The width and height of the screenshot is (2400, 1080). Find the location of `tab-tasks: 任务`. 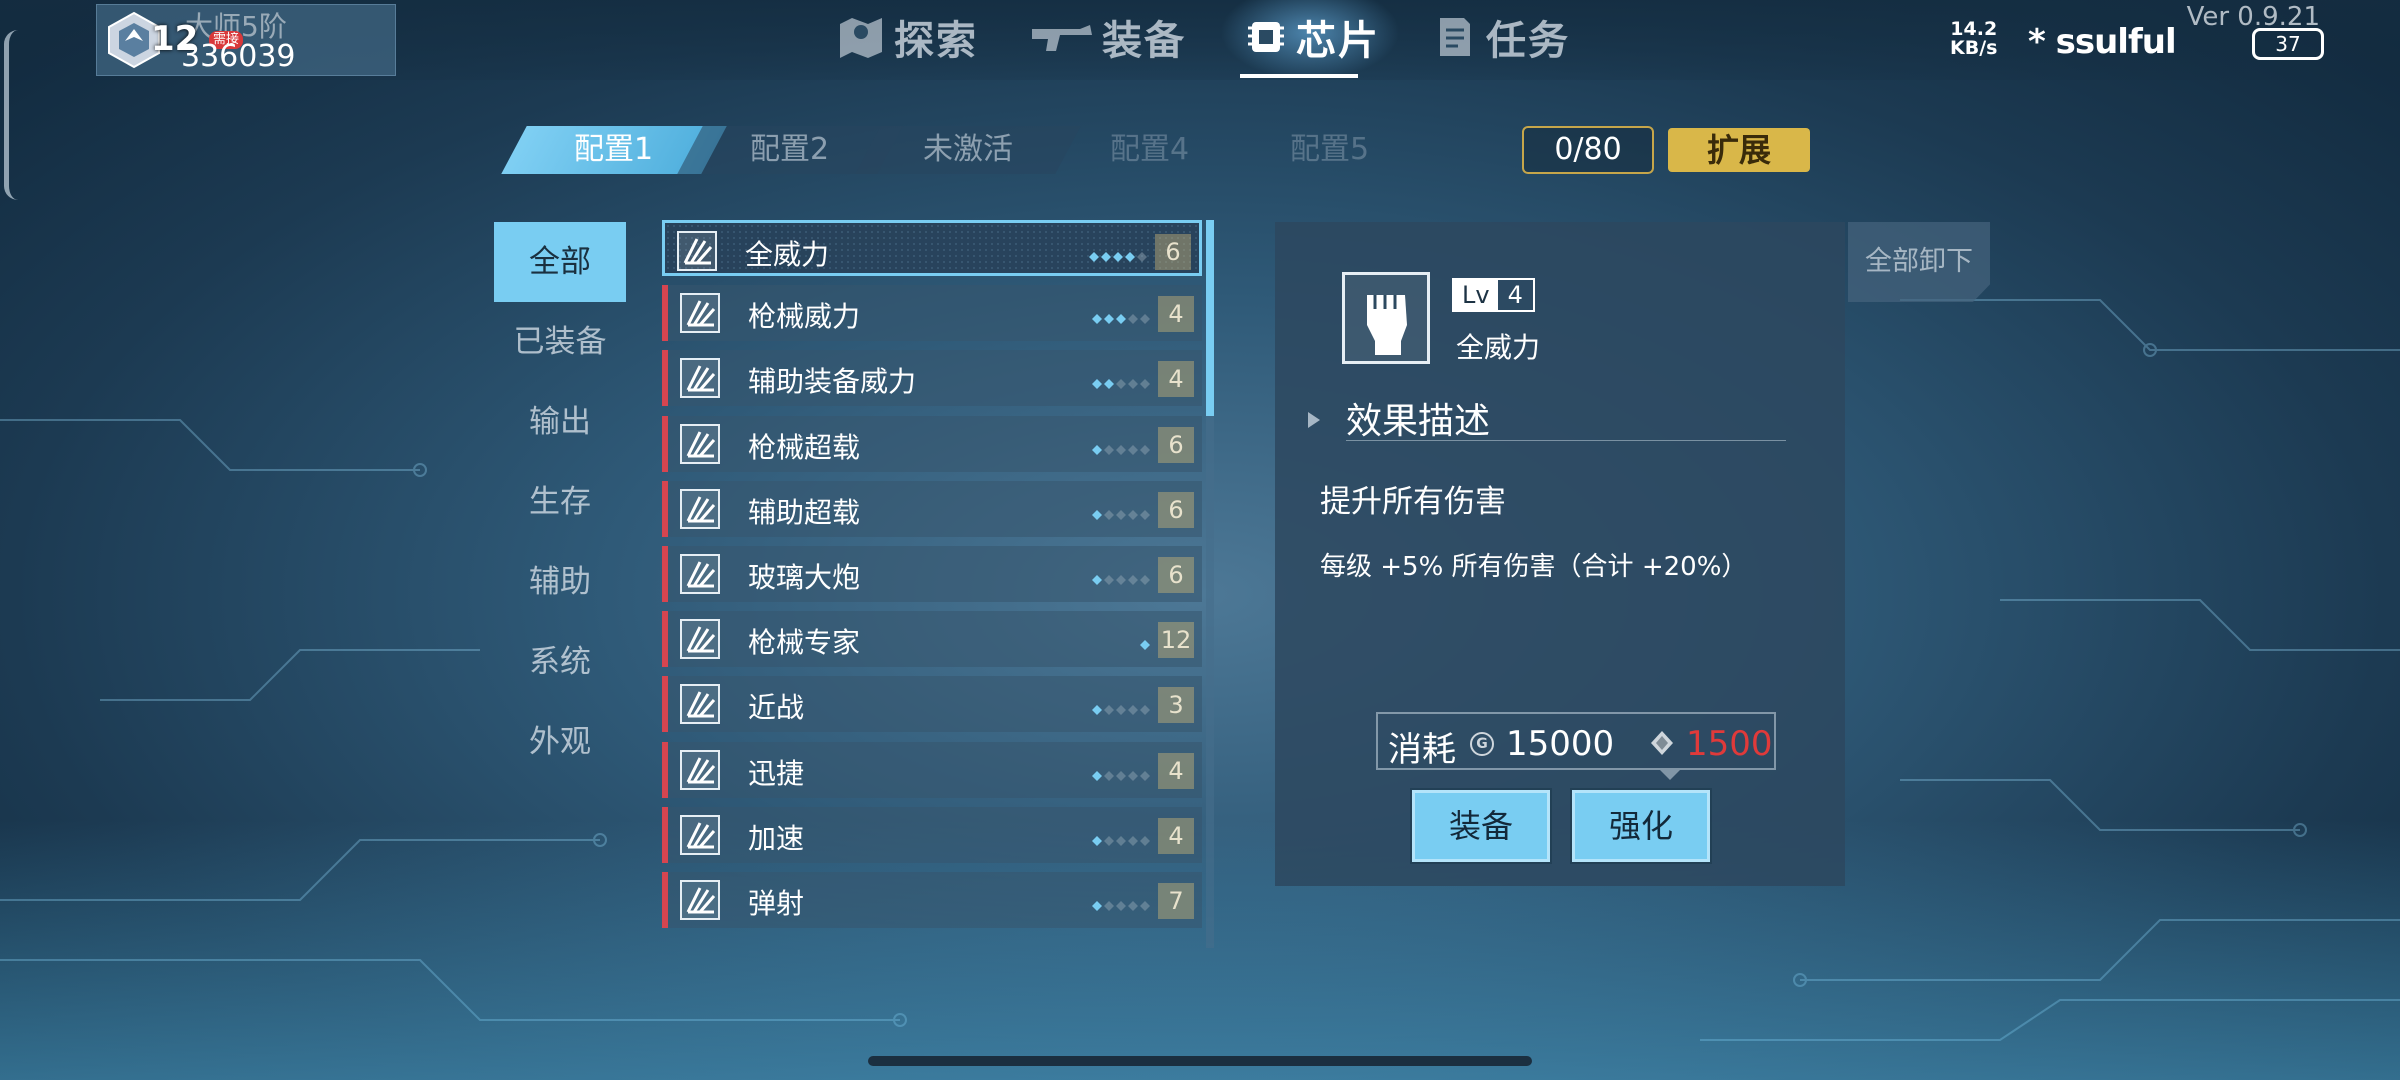

tab-tasks: 任务 is located at coordinates (1500, 37).